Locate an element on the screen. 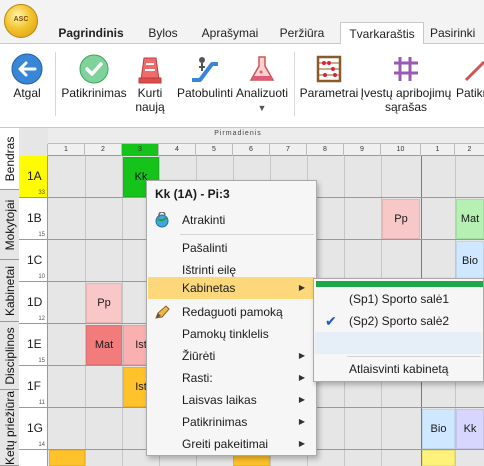 This screenshot has width=484, height=466. class-row-header-1c: 1C 10 is located at coordinates (33, 261).